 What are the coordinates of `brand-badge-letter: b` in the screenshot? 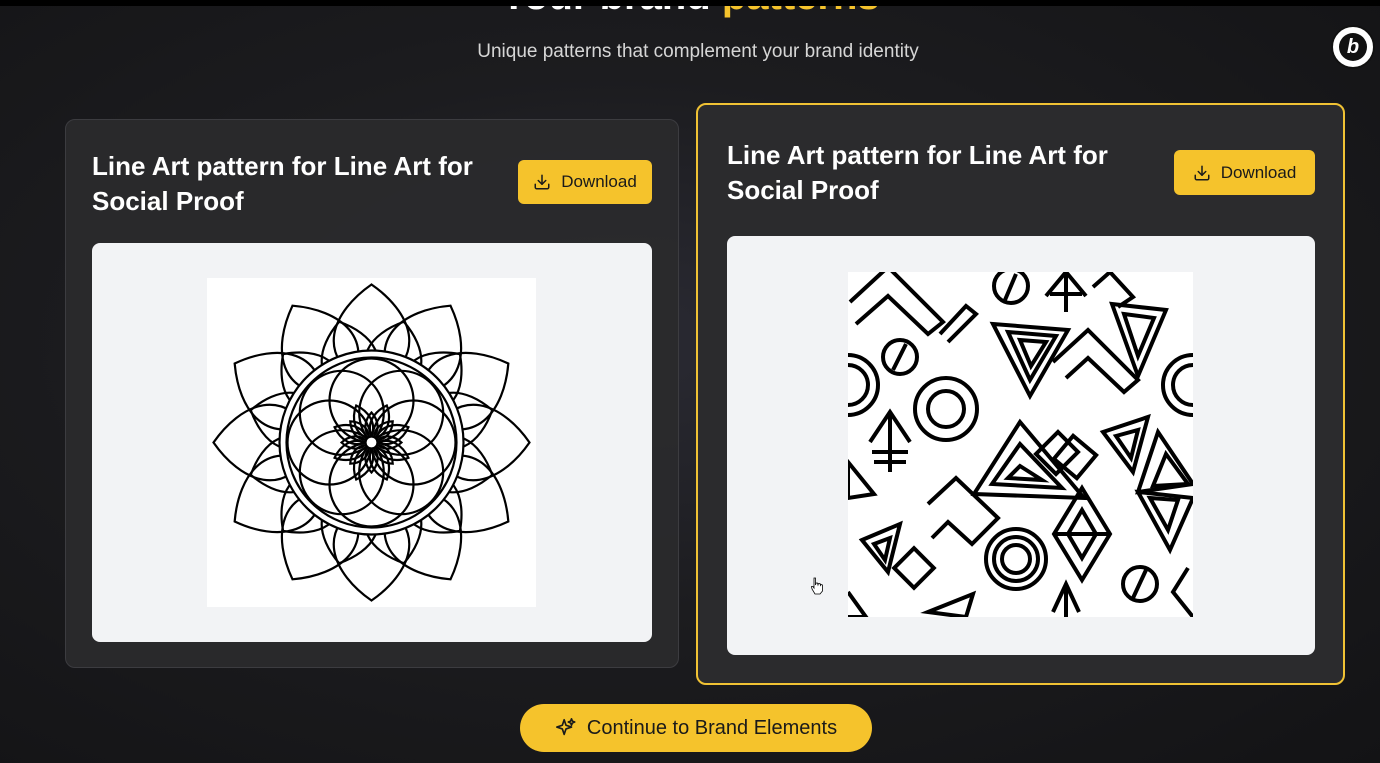 It's located at (1353, 47).